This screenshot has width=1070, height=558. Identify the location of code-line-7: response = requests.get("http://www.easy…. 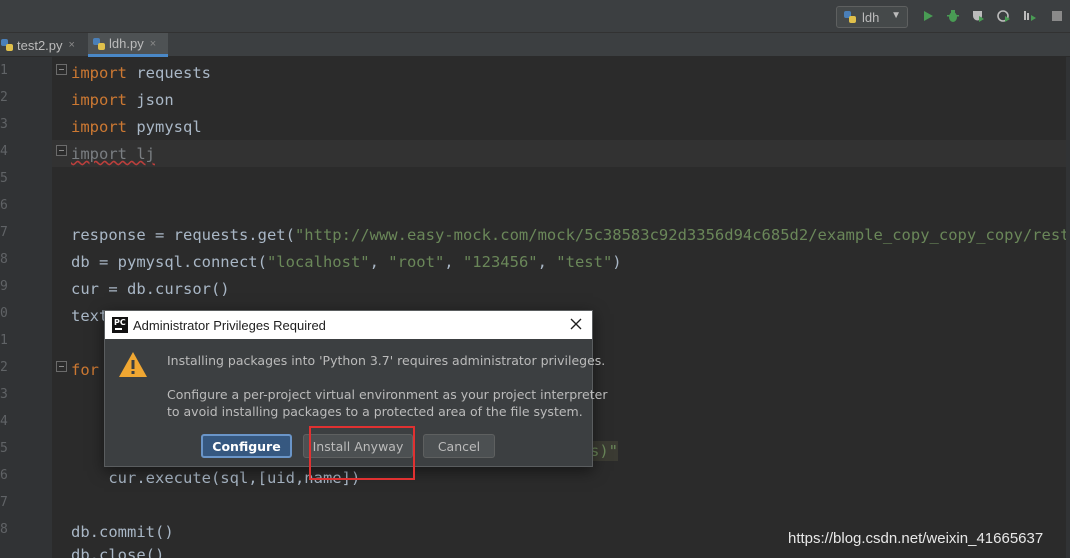
(570, 235).